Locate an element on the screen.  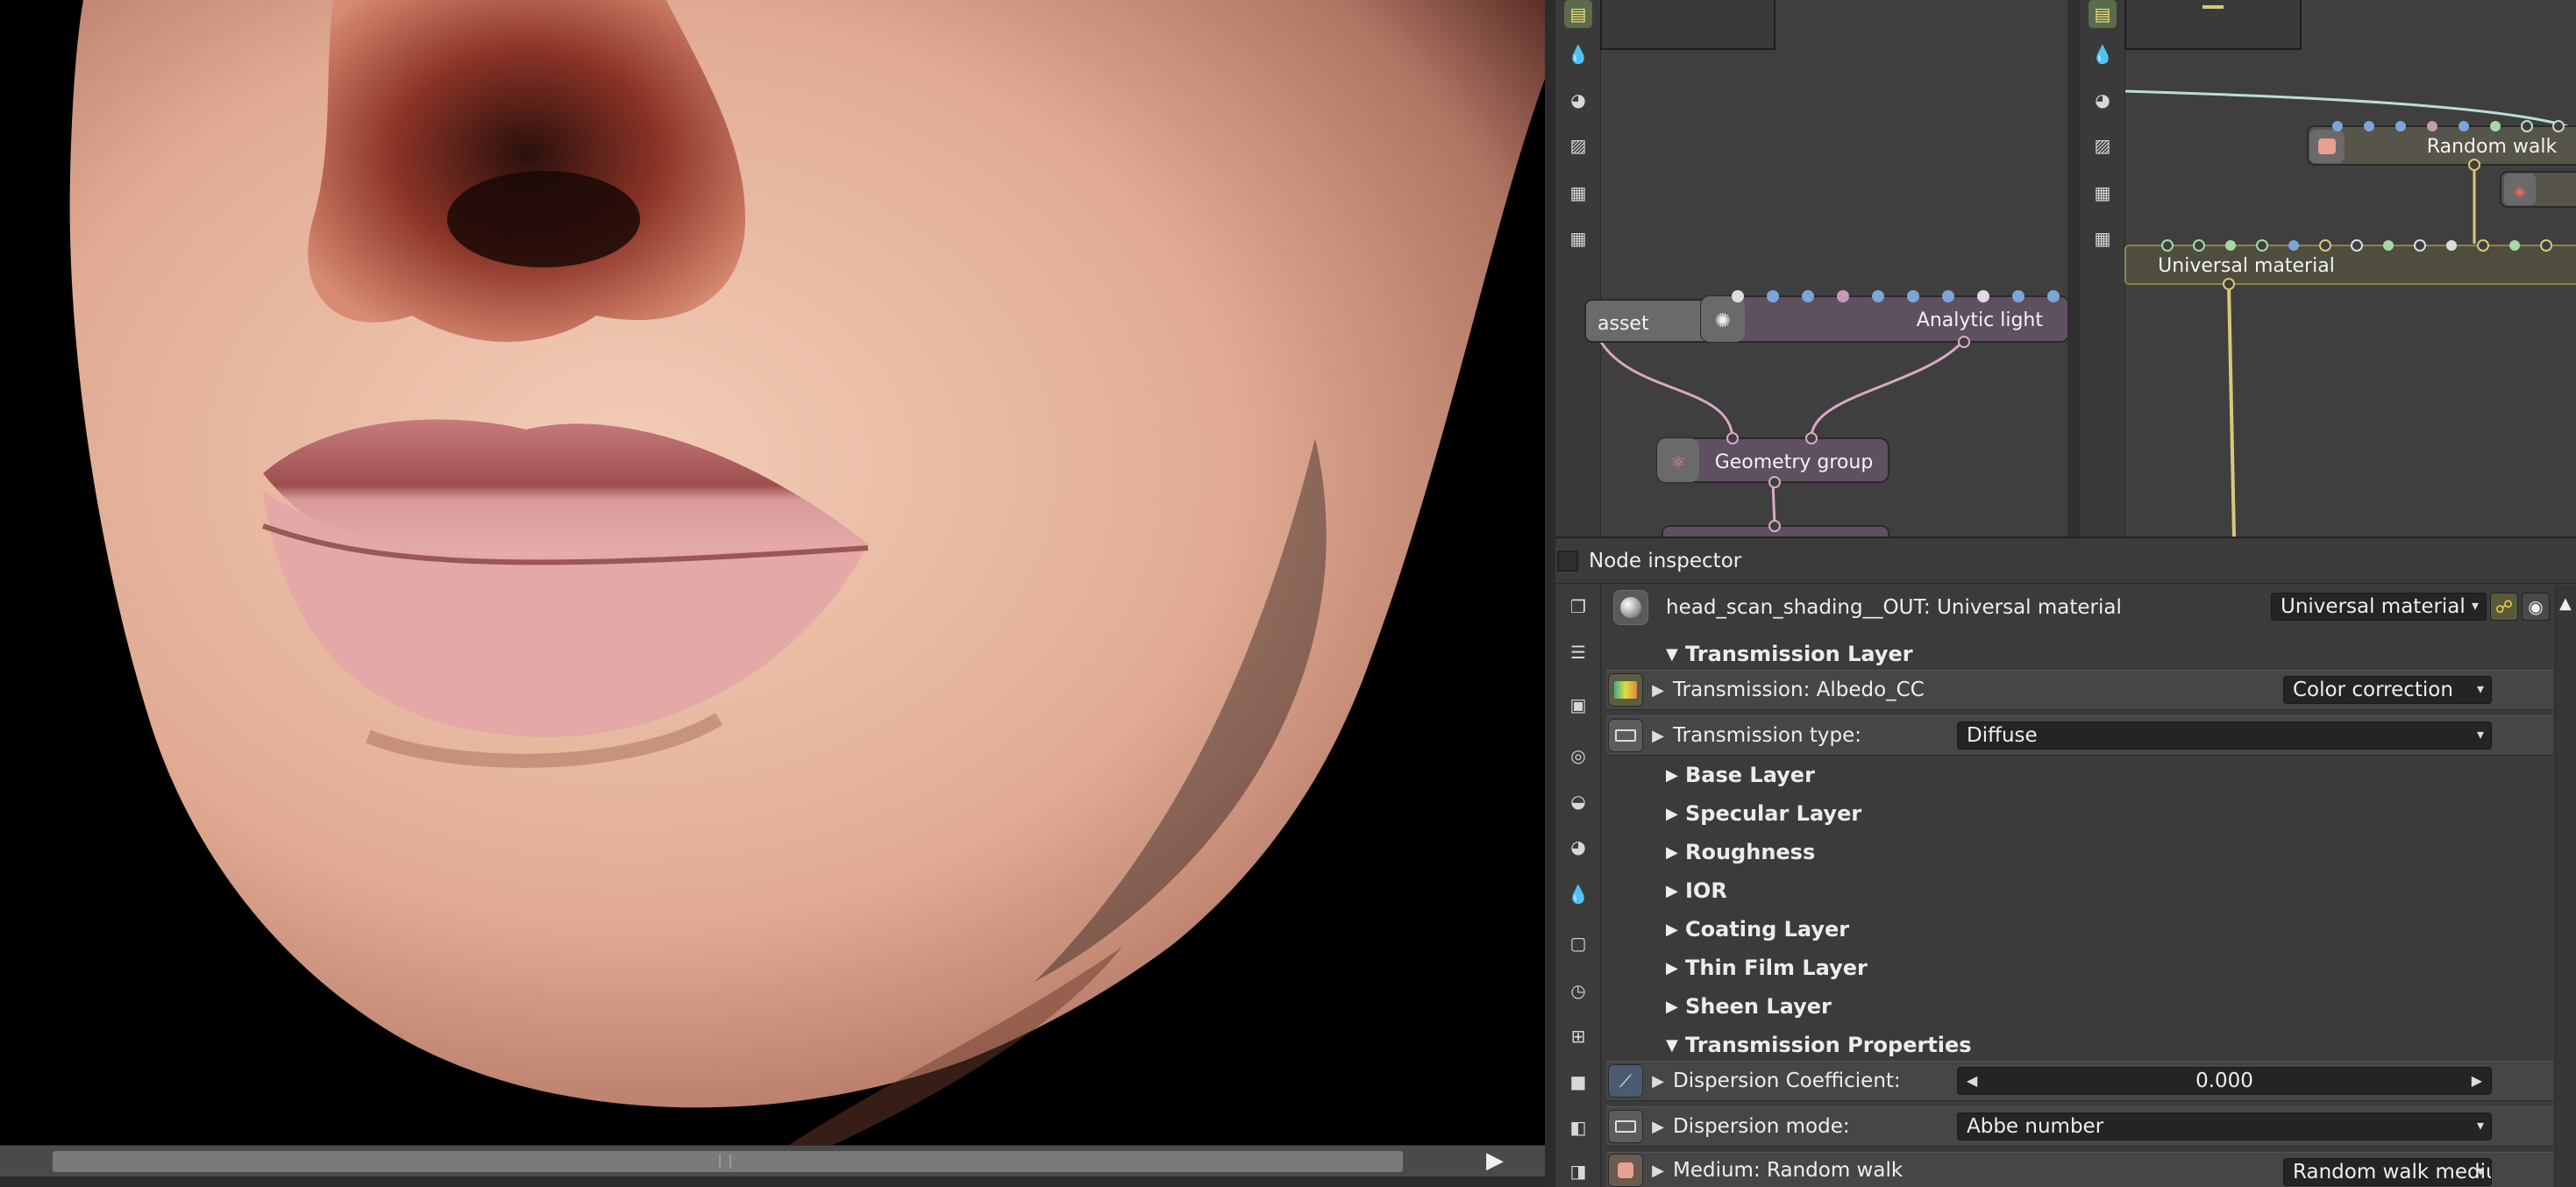
node-random-walk-label: Random walk is located at coordinates (2492, 147).